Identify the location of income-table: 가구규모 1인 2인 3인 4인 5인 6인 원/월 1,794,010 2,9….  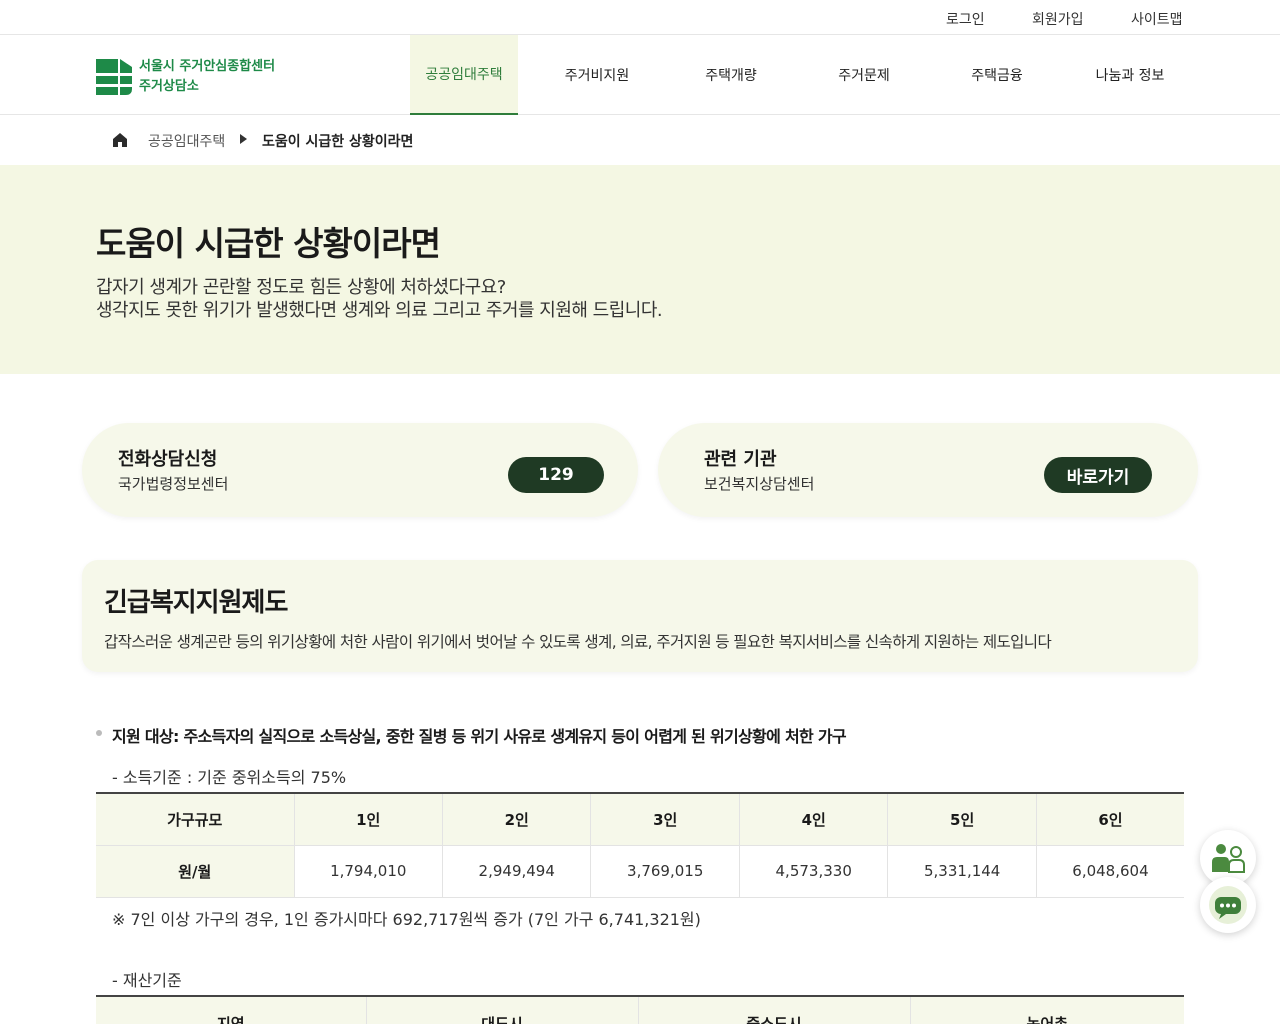
(640, 845).